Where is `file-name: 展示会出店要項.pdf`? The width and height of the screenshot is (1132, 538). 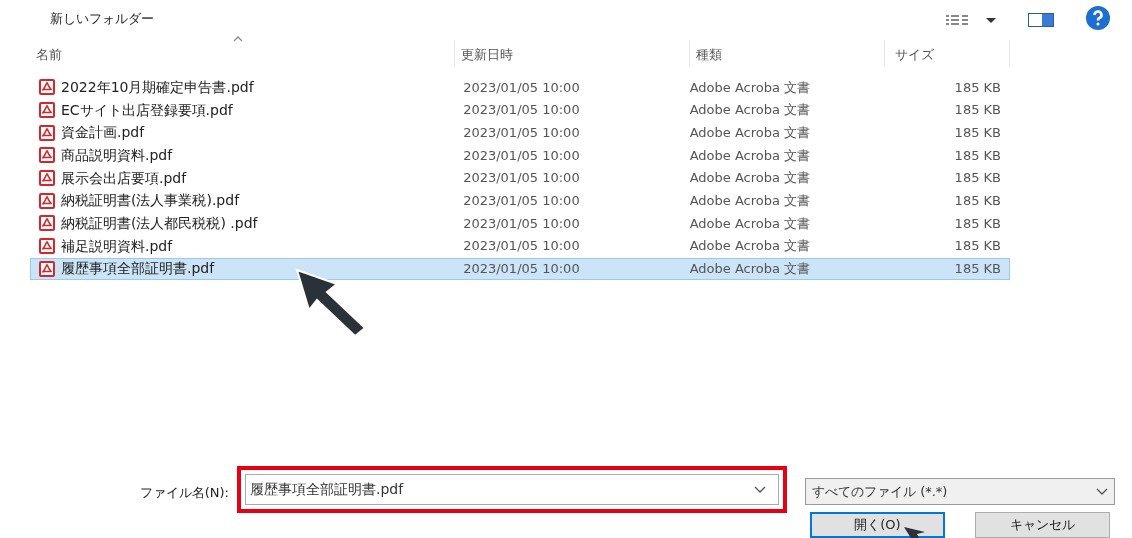
file-name: 展示会出店要項.pdf is located at coordinates (123, 178).